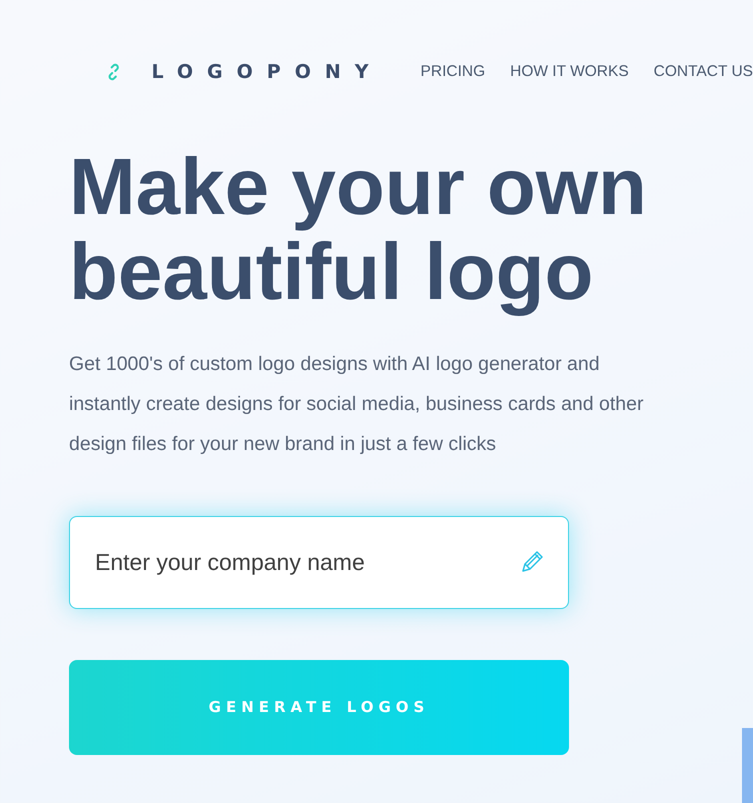  I want to click on logo-text: LOGOPONY, so click(267, 72).